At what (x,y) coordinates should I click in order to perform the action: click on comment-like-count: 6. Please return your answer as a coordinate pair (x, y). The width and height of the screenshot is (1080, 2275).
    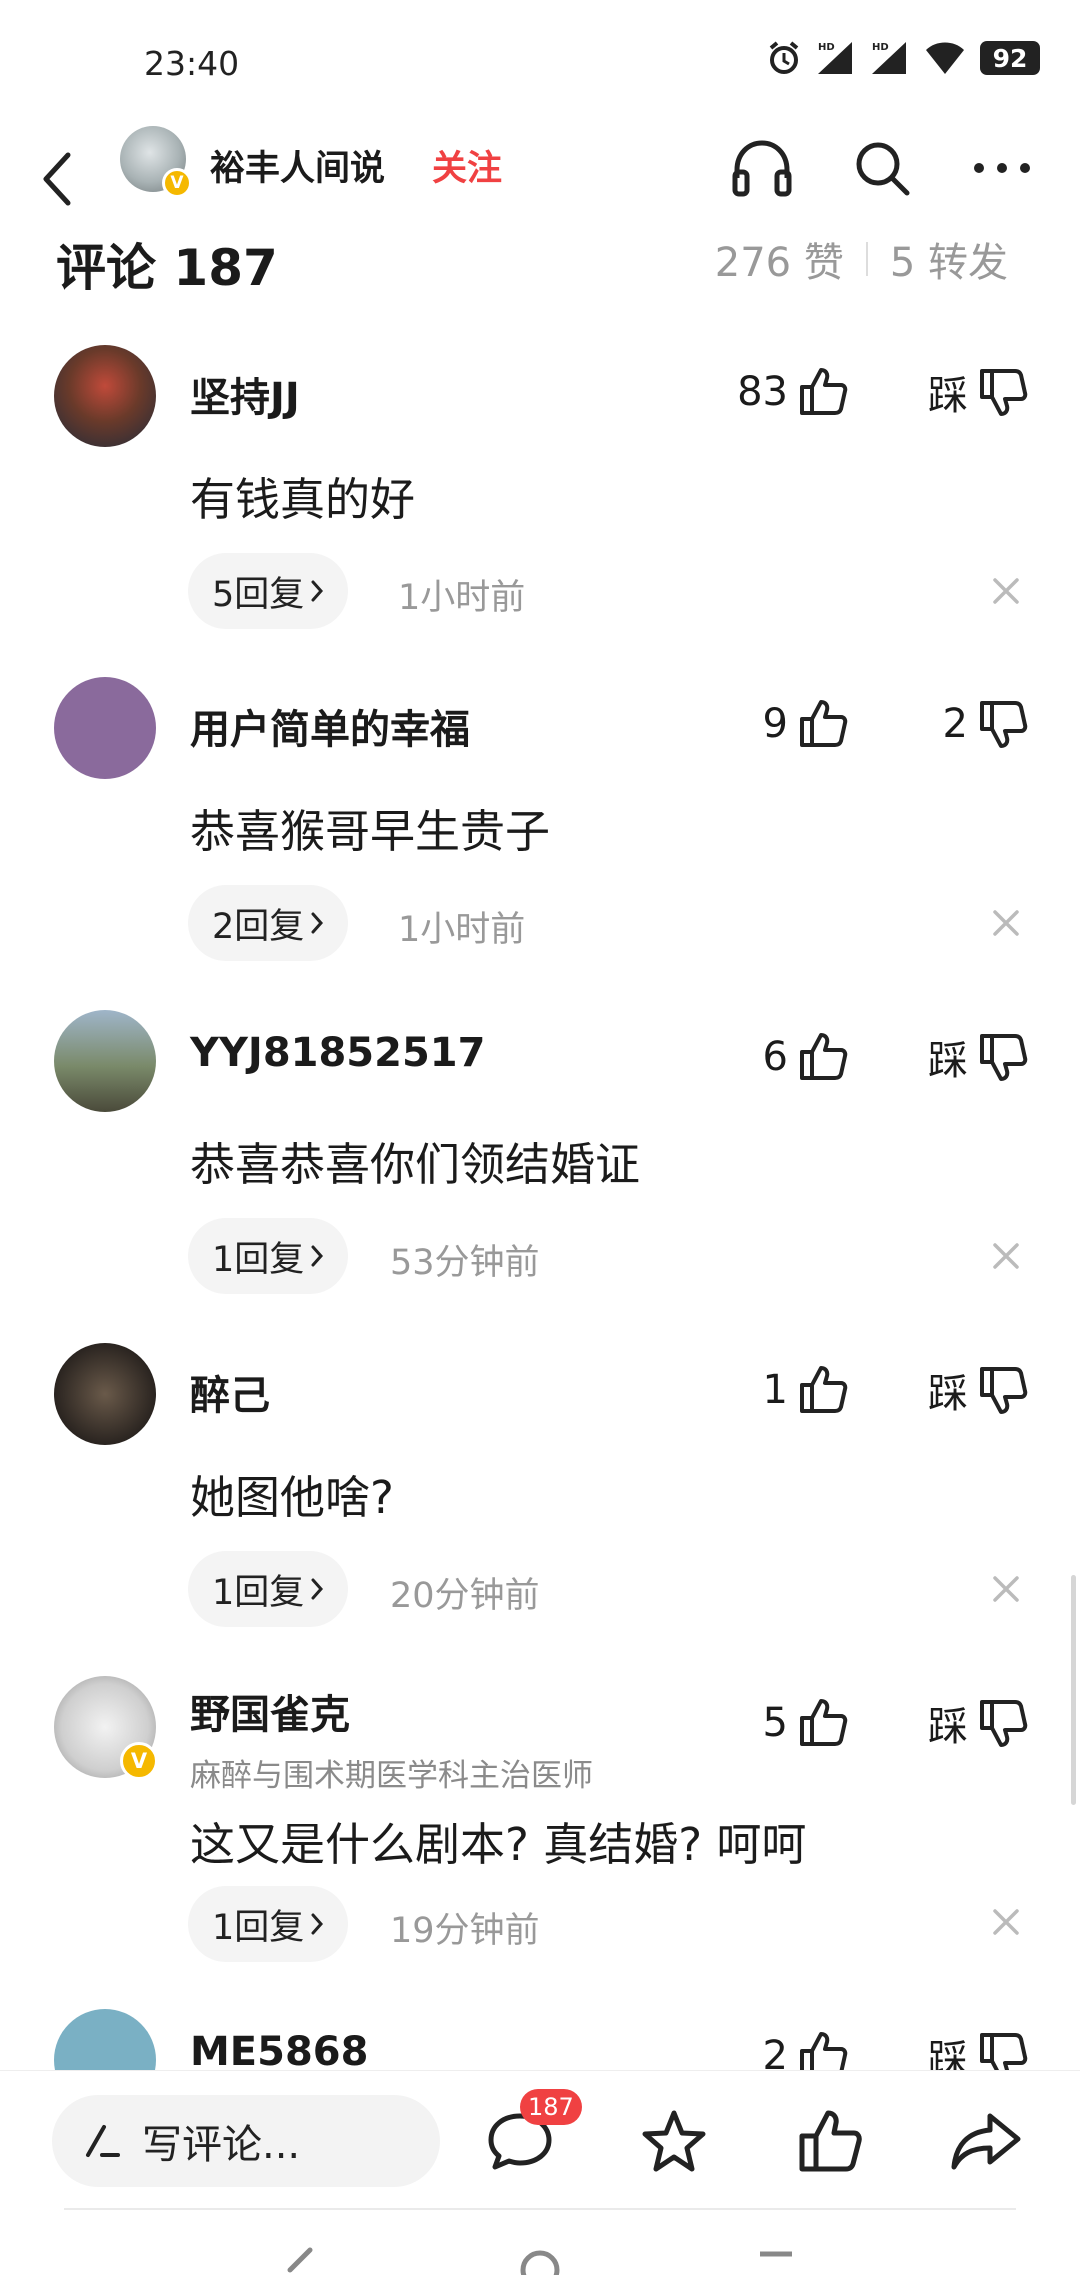
    Looking at the image, I should click on (775, 1057).